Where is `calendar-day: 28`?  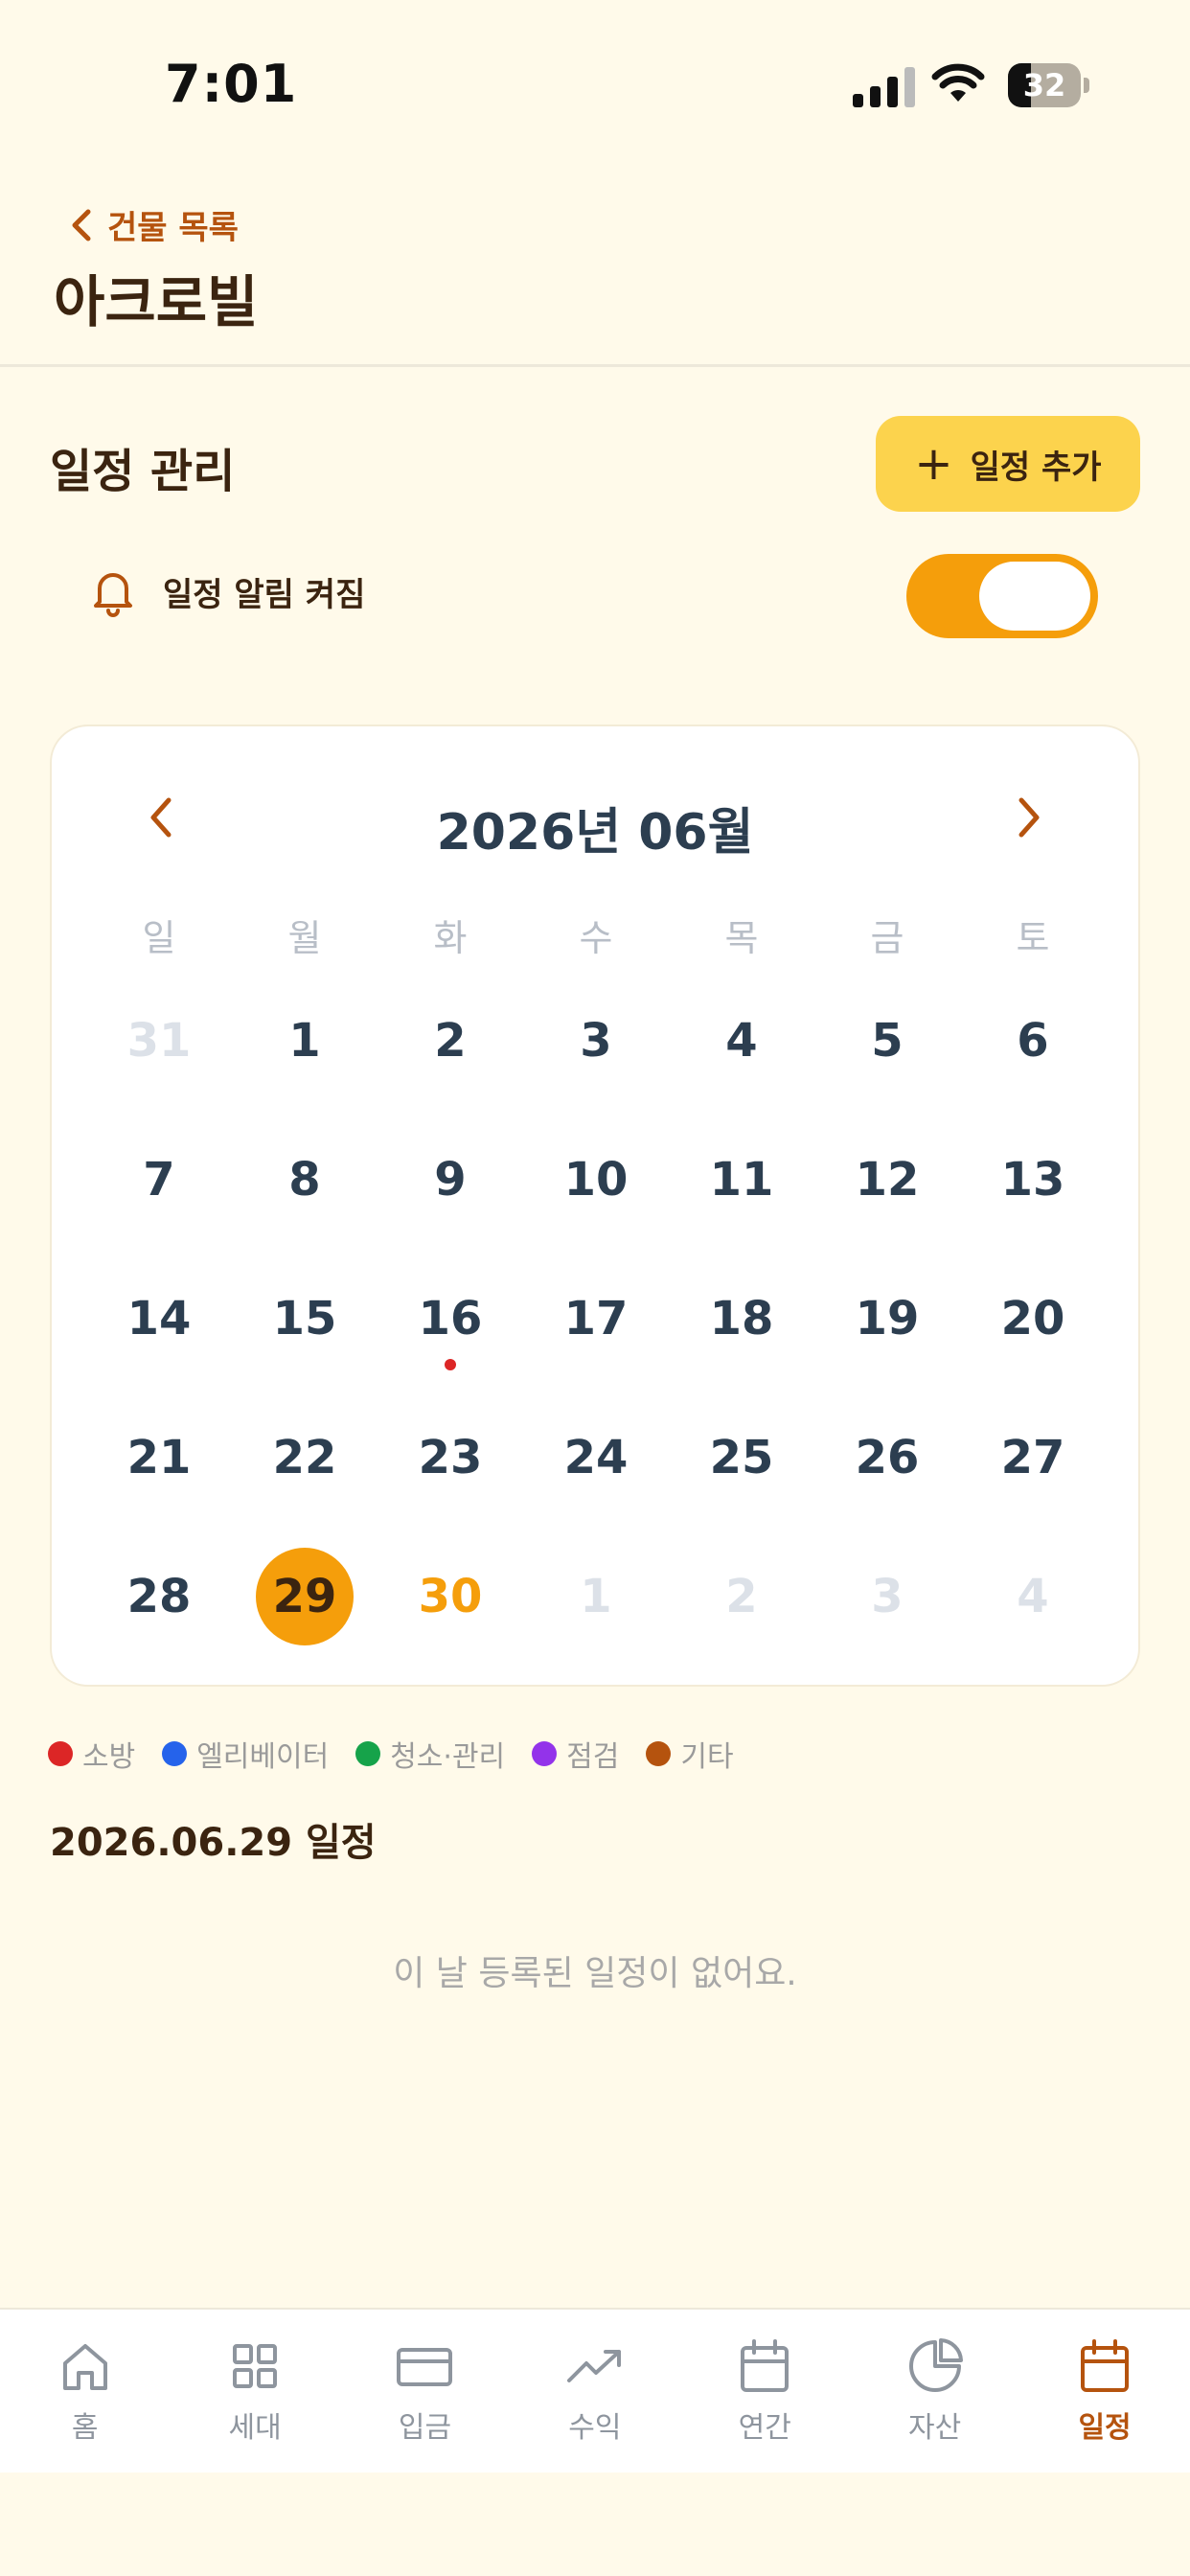
calendar-day: 28 is located at coordinates (159, 1596).